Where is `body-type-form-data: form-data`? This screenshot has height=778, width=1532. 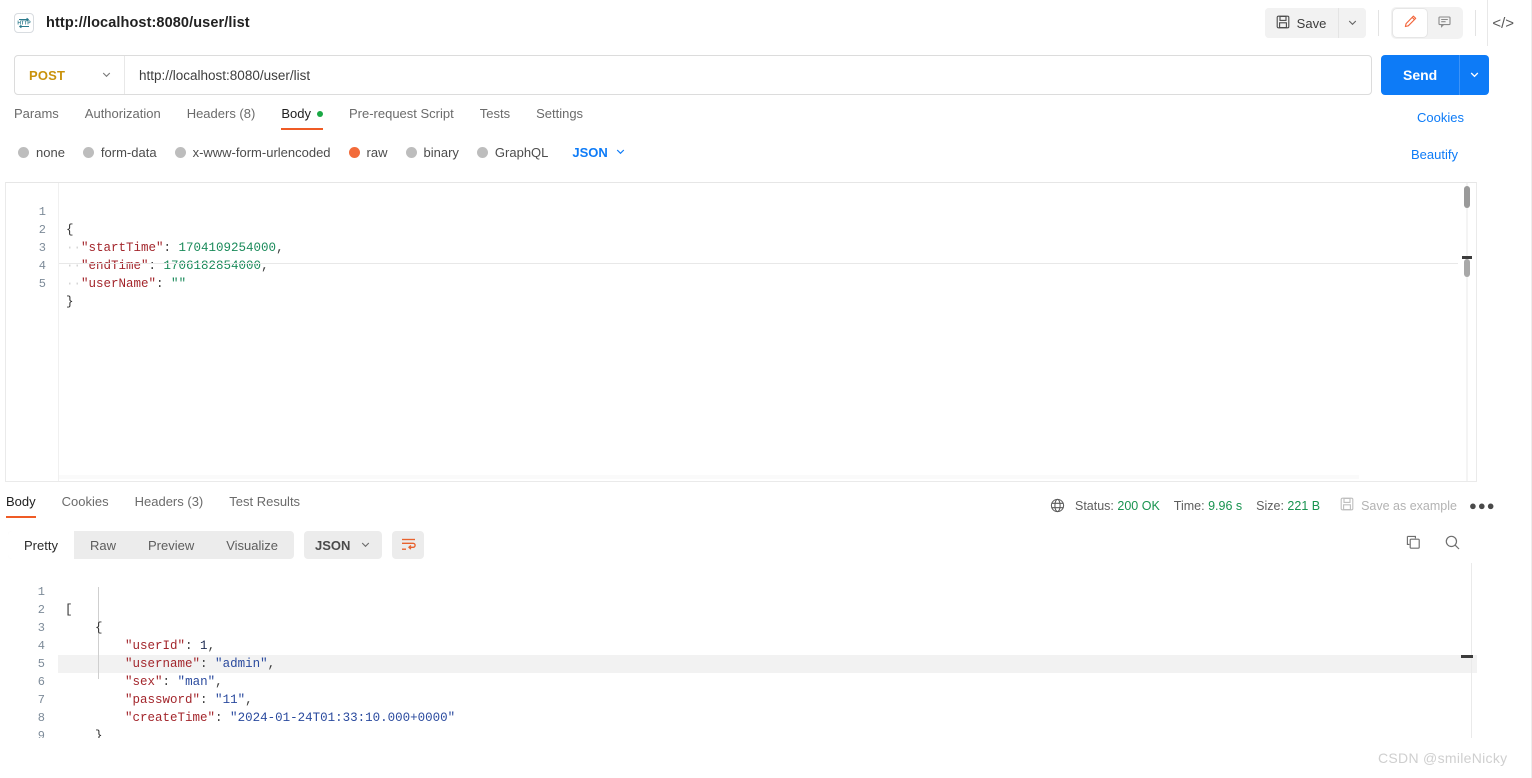
body-type-form-data: form-data is located at coordinates (119, 152).